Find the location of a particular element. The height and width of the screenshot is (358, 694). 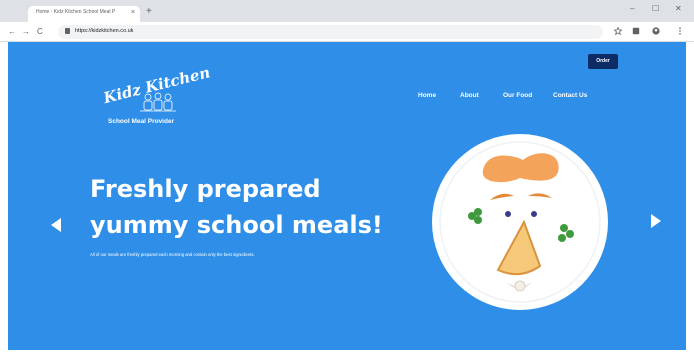

nav-home: Home is located at coordinates (427, 95).